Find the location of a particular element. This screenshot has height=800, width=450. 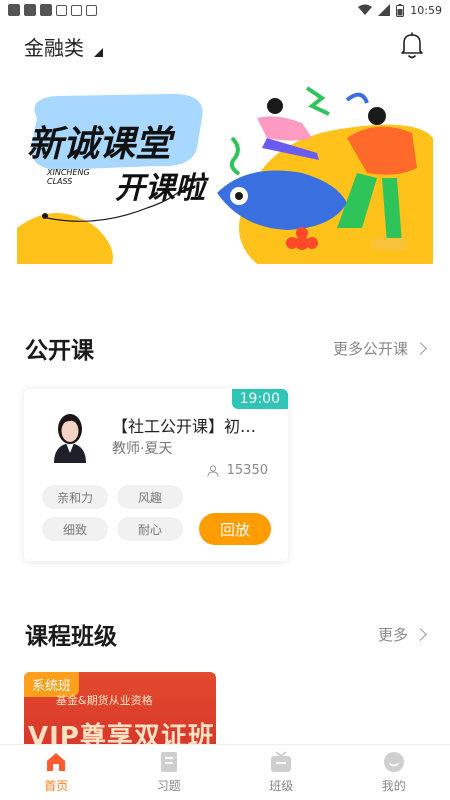

viewer-count-value: 15350 is located at coordinates (247, 470).